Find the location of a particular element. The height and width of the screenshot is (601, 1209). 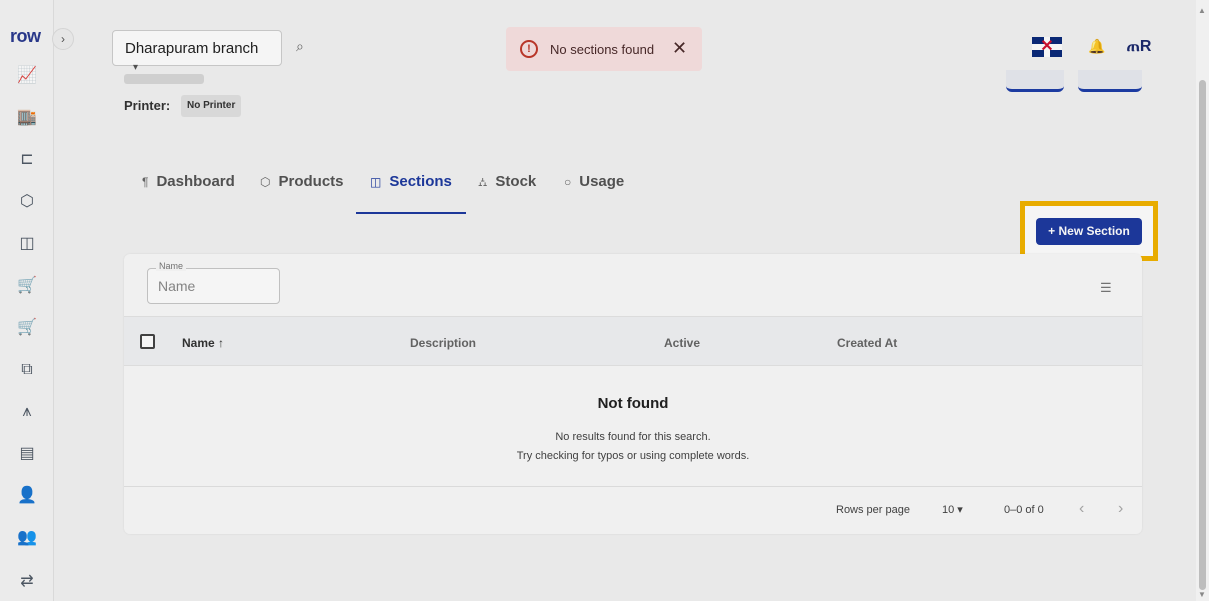

name-filter-label: Name is located at coordinates (171, 266).